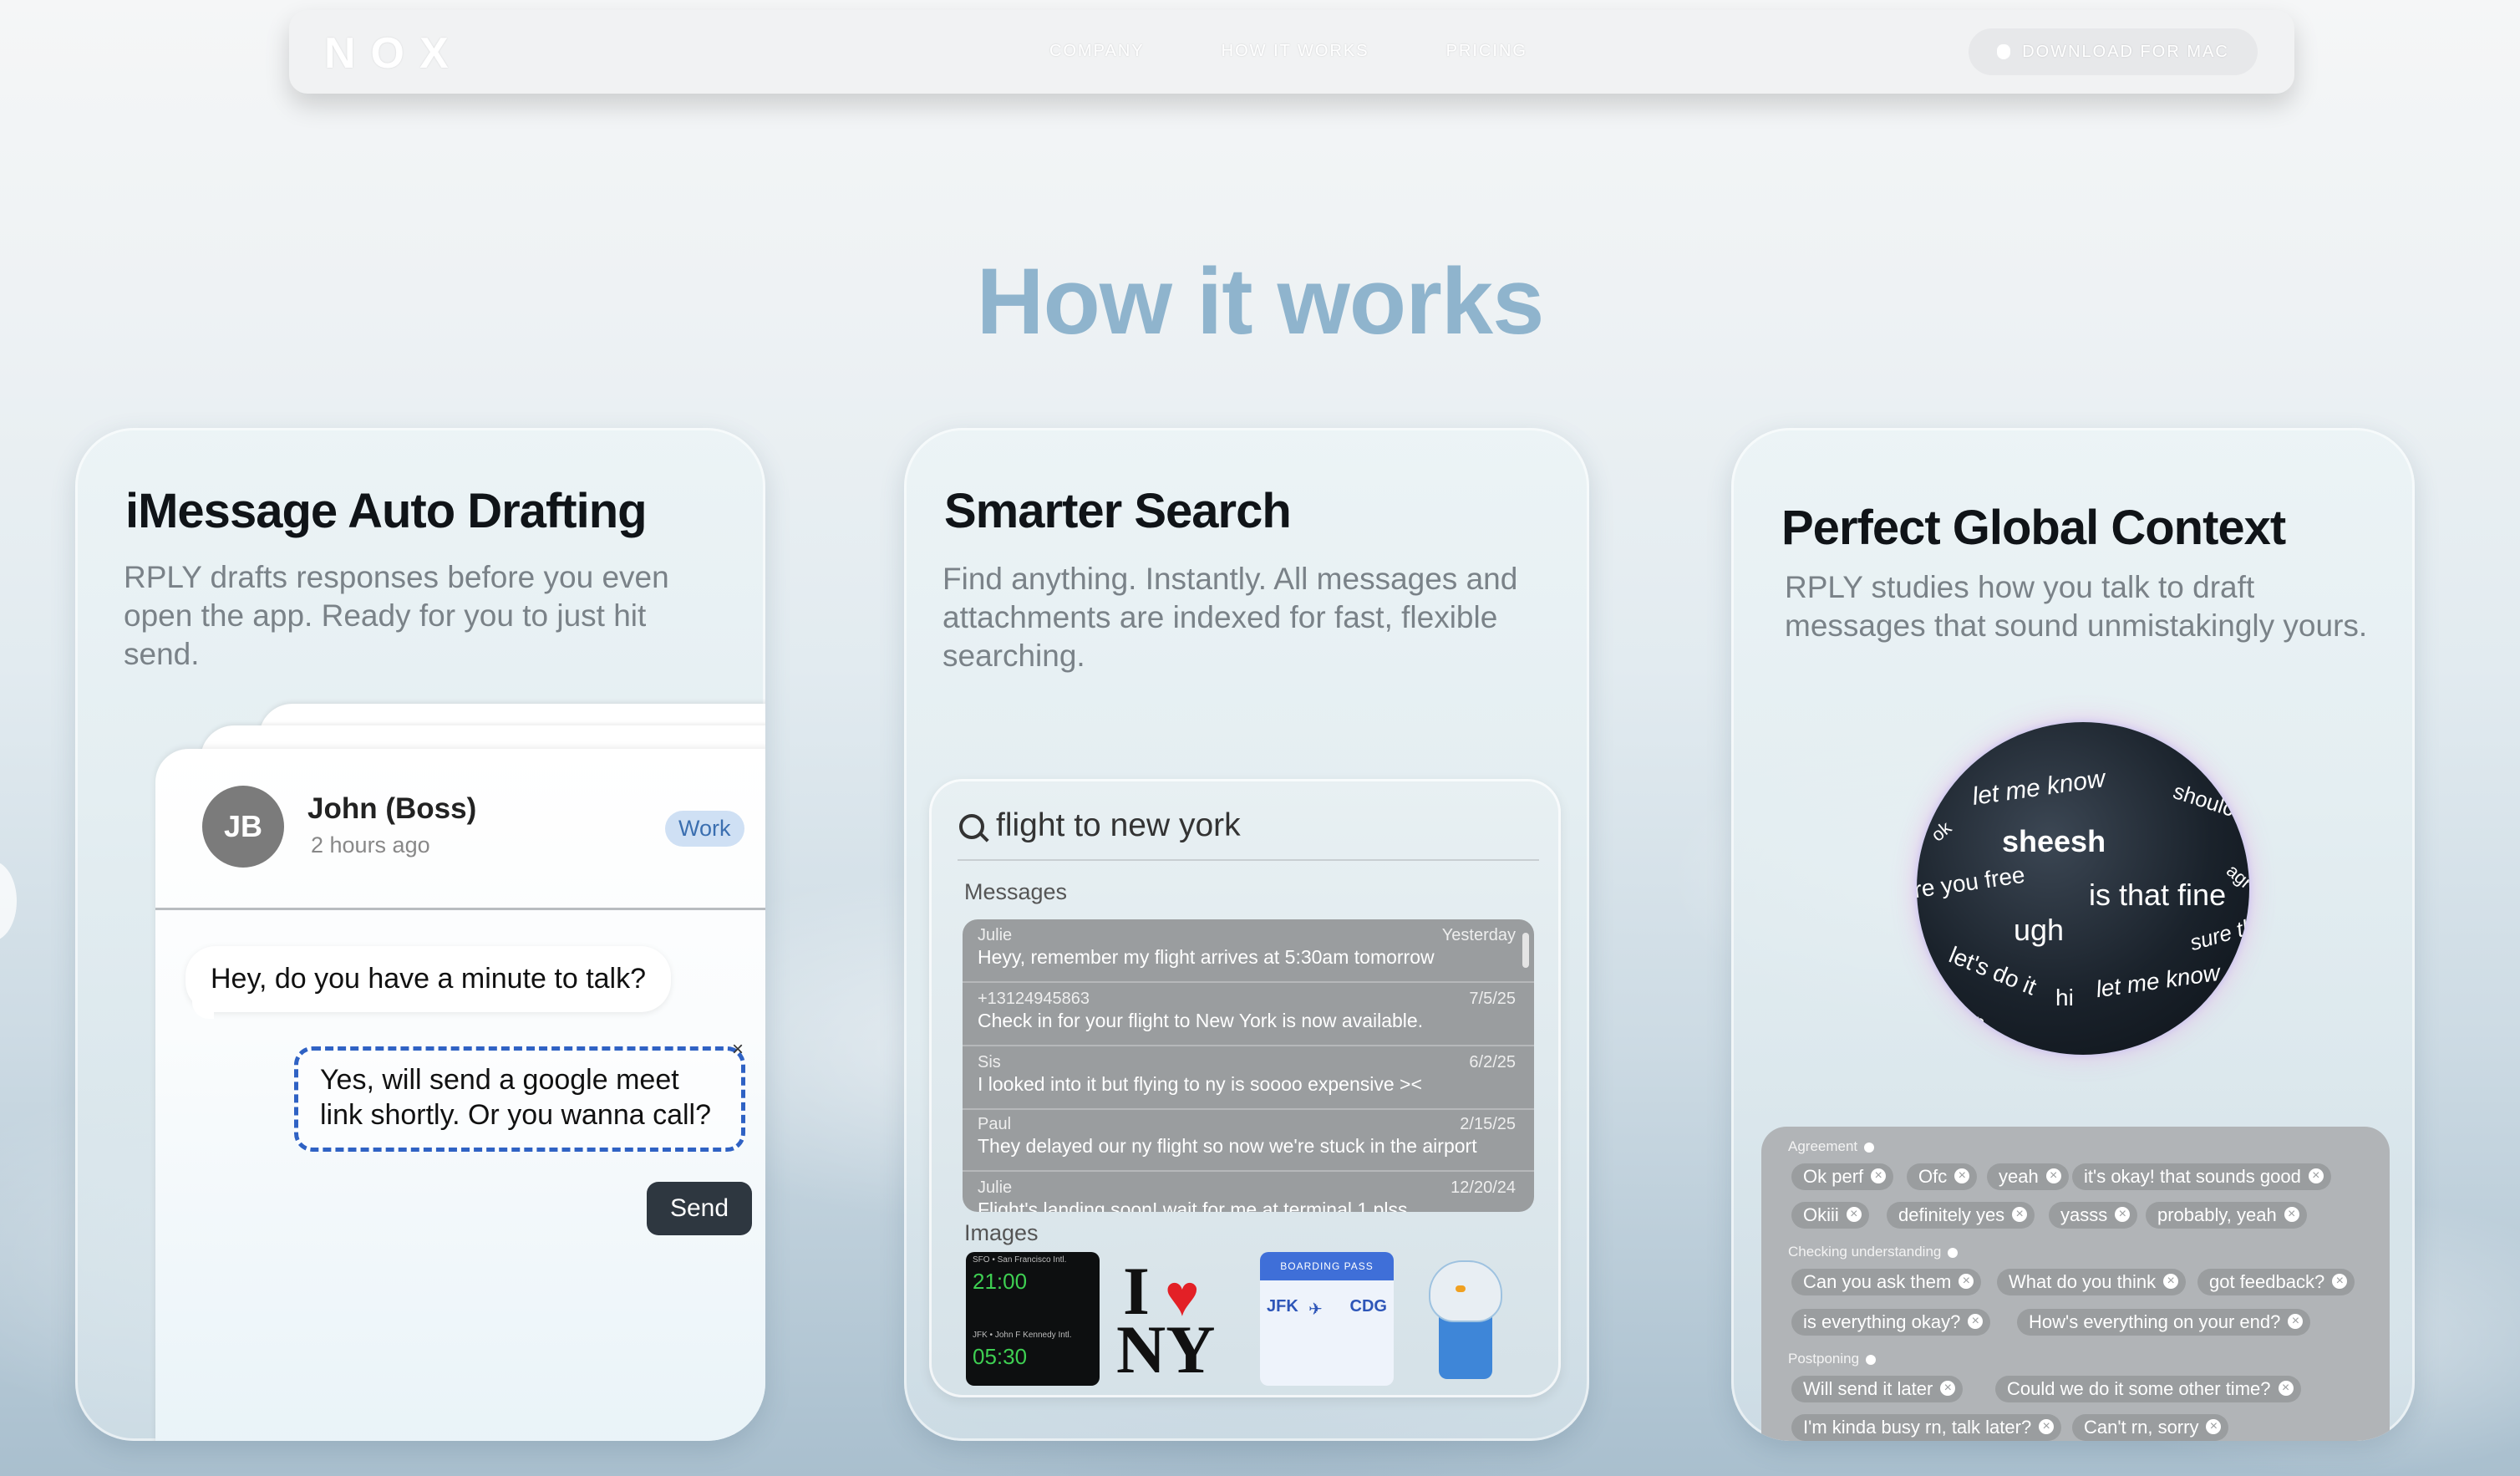 This screenshot has width=2520, height=1476. Describe the element at coordinates (1843, 1176) in the screenshot. I see `phrase-tag-chip: Ok perf` at that location.